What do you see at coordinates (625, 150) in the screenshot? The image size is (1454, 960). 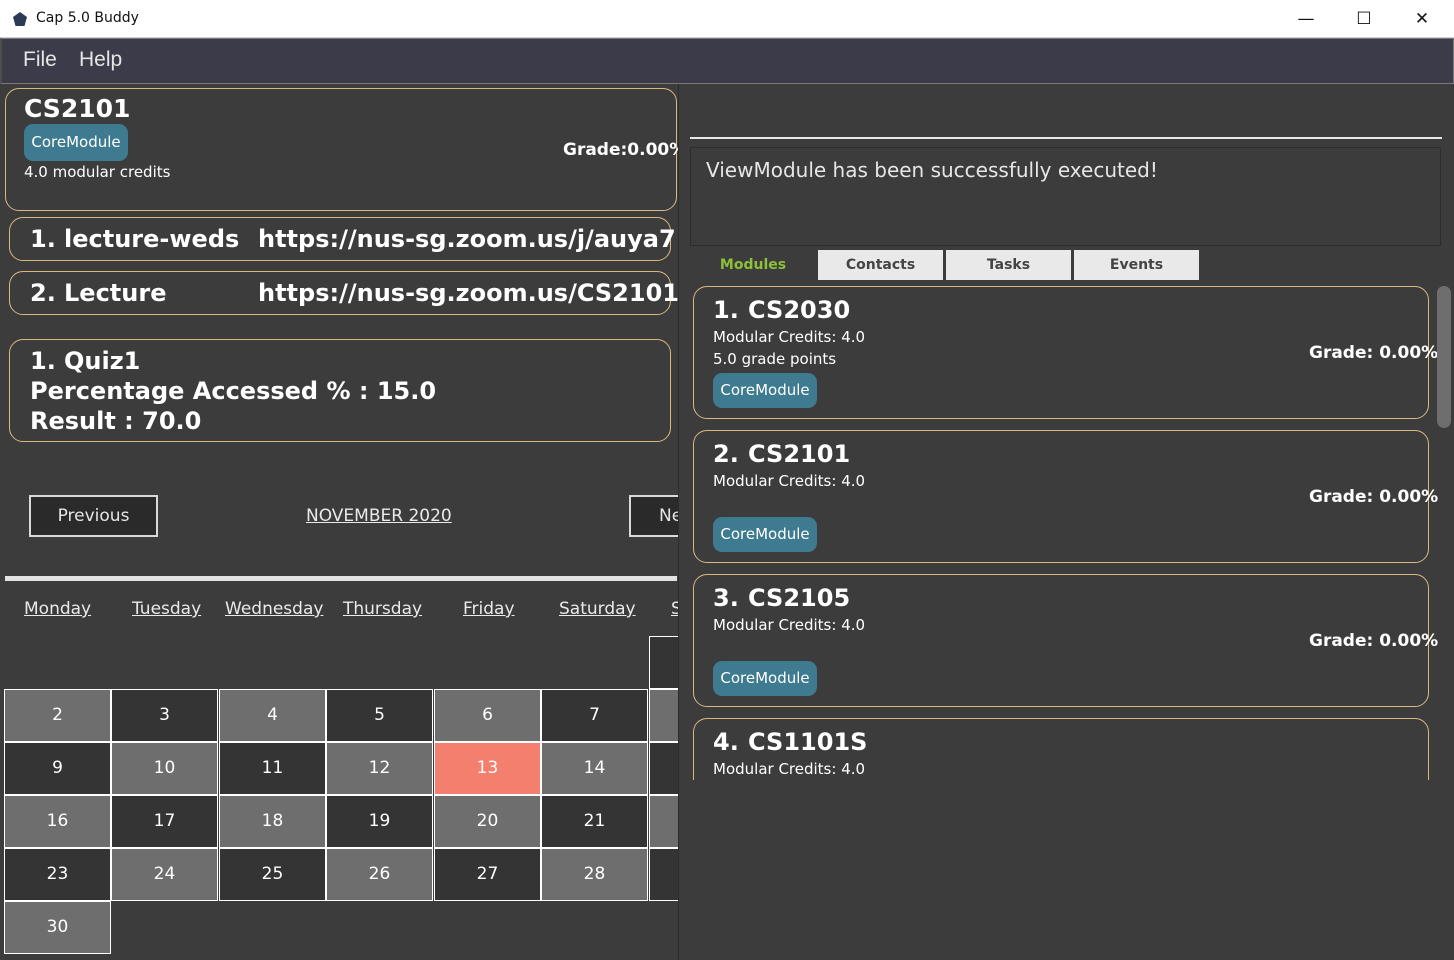 I see `module-detail-grade: Grade:0.00%` at bounding box center [625, 150].